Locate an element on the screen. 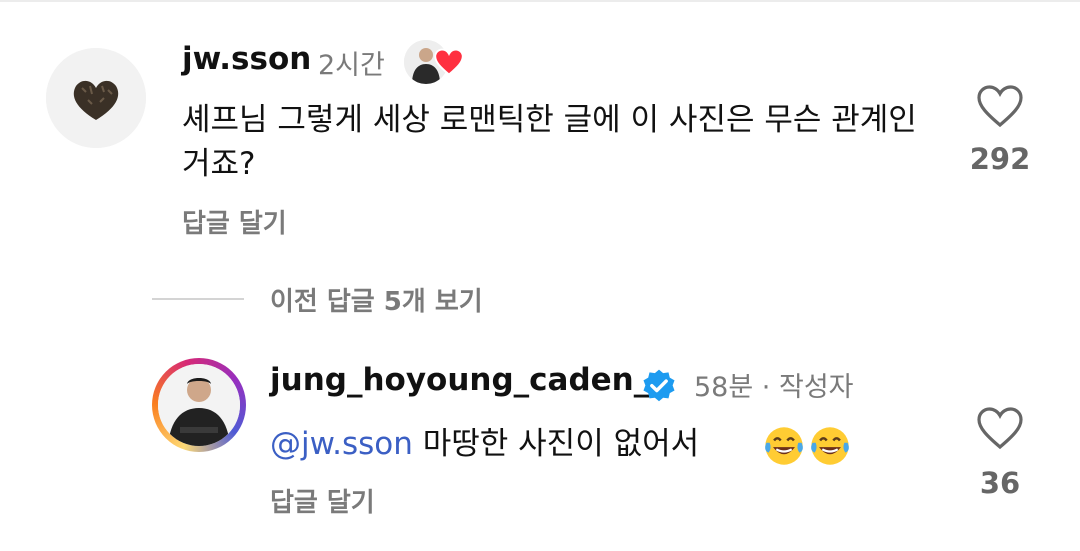 The height and width of the screenshot is (551, 1080). truffle-heart-image is located at coordinates (96, 98).